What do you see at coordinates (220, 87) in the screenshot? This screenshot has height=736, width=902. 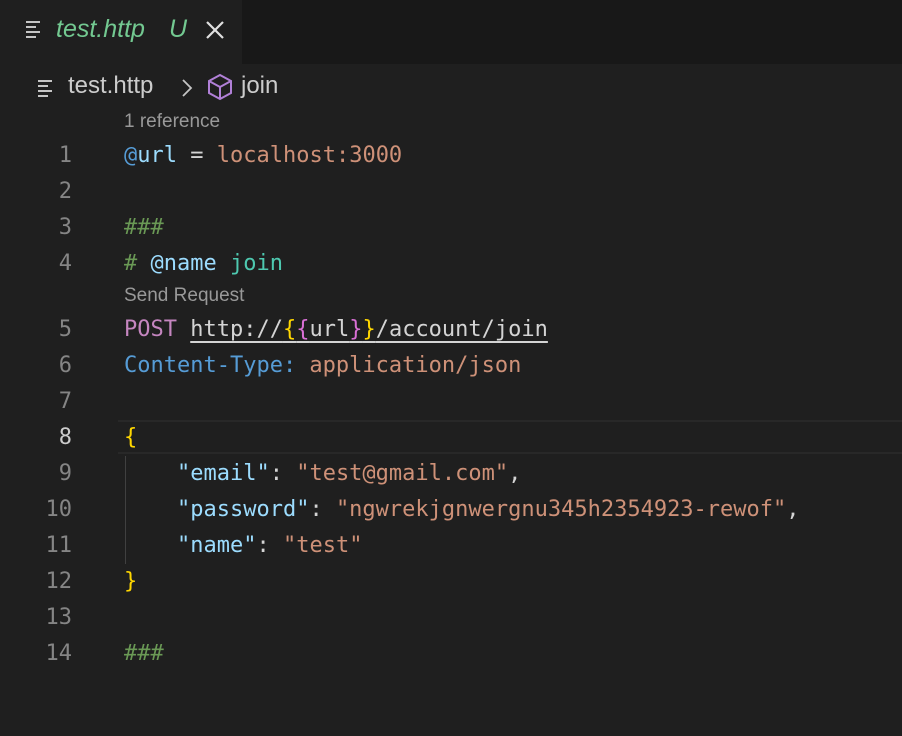 I see `cube-icon` at bounding box center [220, 87].